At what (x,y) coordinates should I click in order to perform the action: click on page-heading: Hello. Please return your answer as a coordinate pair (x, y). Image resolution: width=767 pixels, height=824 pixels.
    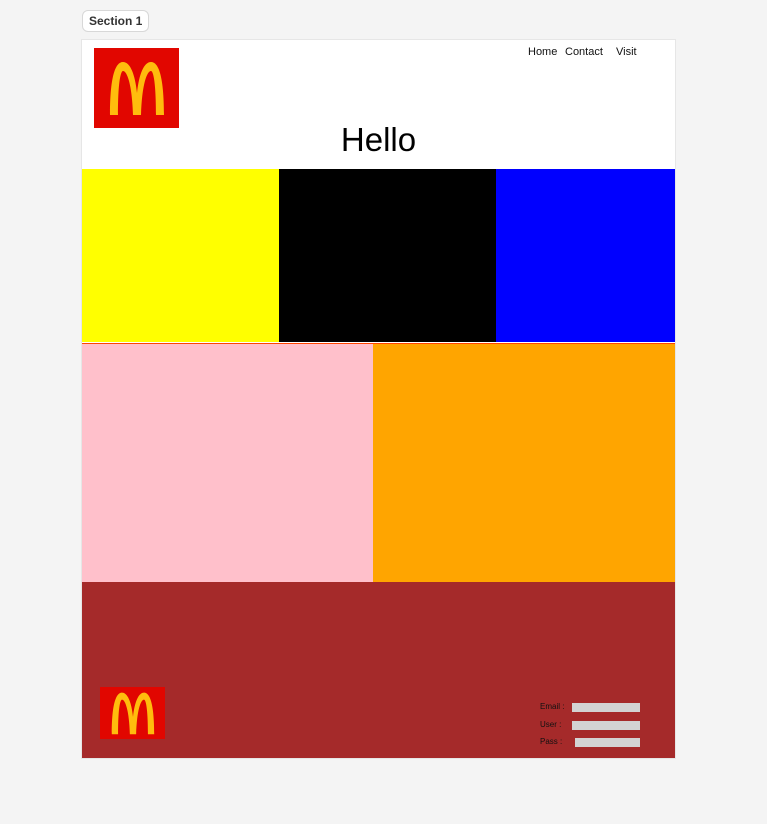
    Looking at the image, I should click on (378, 139).